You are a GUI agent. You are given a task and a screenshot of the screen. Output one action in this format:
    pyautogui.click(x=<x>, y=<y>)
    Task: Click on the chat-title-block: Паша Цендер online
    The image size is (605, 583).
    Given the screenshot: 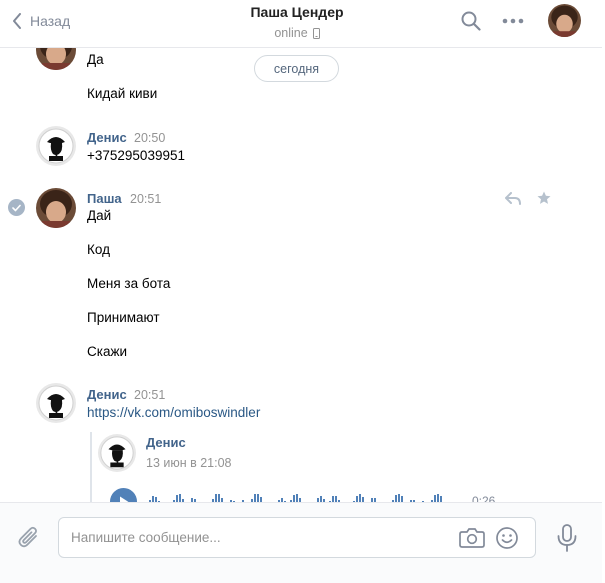 What is the action you would take?
    pyautogui.click(x=297, y=22)
    